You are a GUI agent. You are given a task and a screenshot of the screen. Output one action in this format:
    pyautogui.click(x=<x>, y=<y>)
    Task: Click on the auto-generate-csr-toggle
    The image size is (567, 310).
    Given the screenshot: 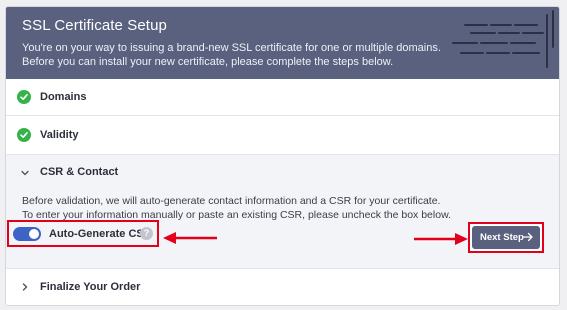 What is the action you would take?
    pyautogui.click(x=27, y=234)
    